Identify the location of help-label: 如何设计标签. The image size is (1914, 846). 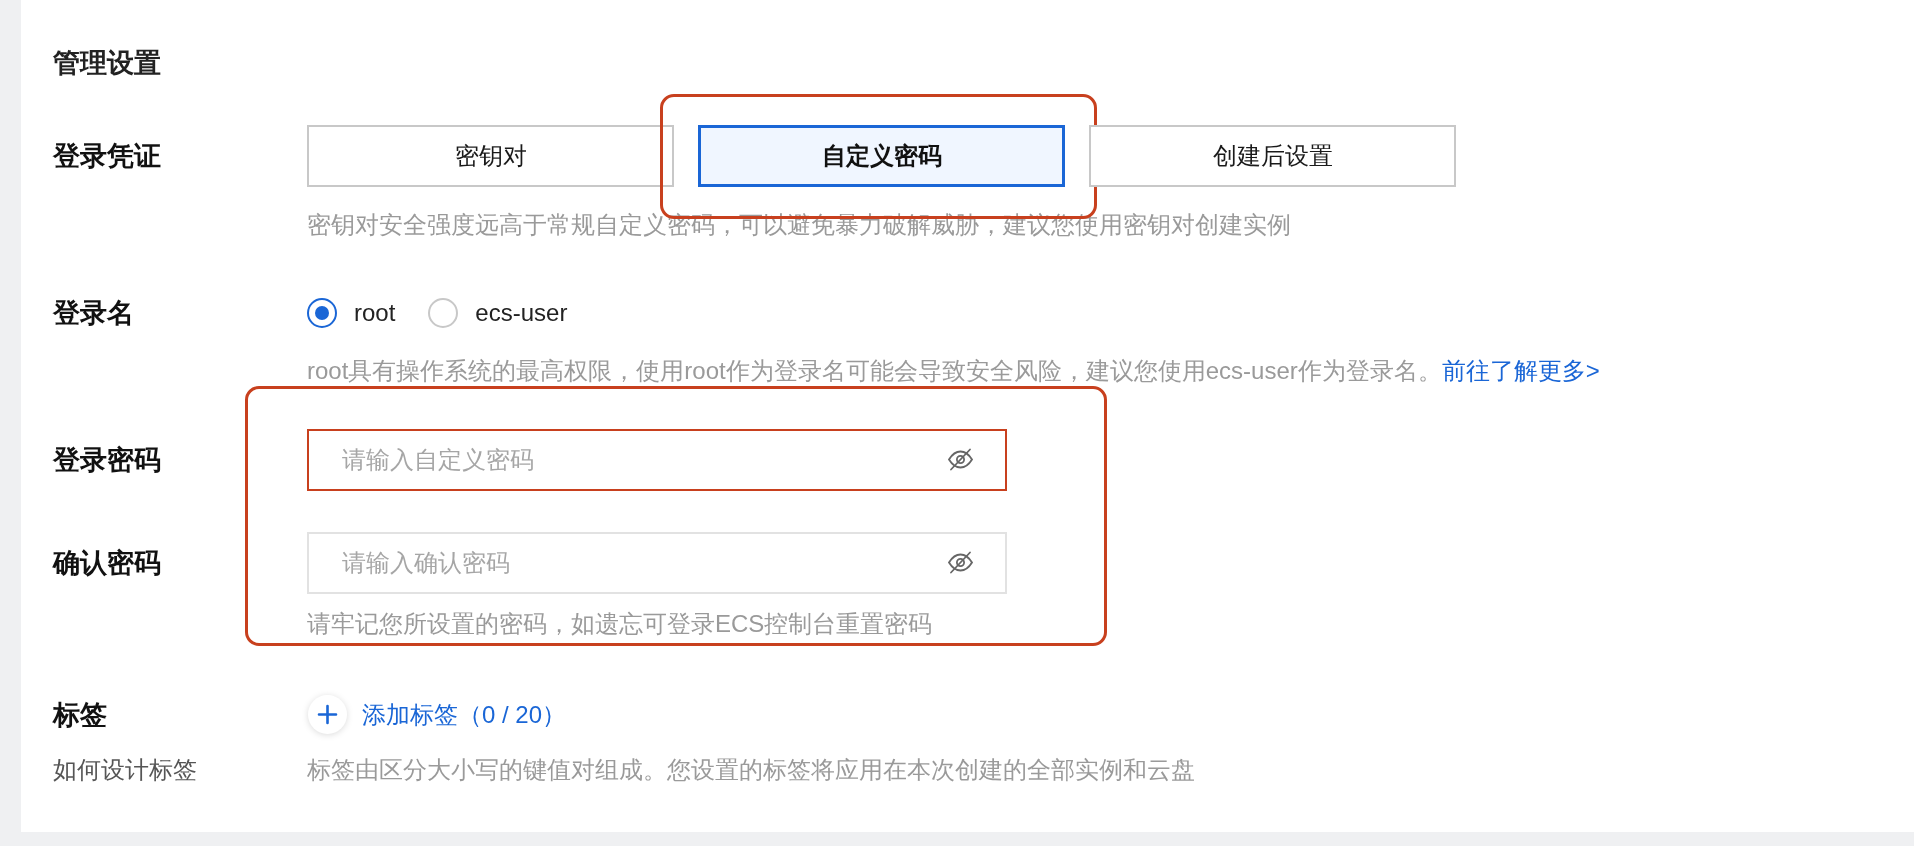
(125, 770).